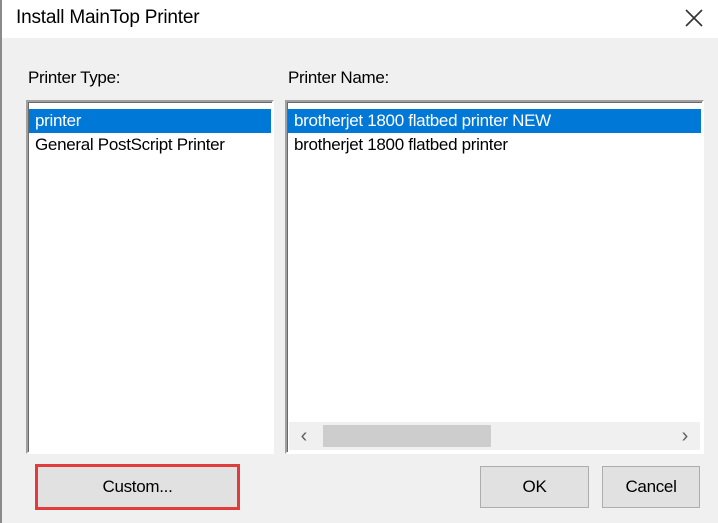 The width and height of the screenshot is (718, 523). What do you see at coordinates (304, 436) in the screenshot?
I see `chevron-left-icon: ‹` at bounding box center [304, 436].